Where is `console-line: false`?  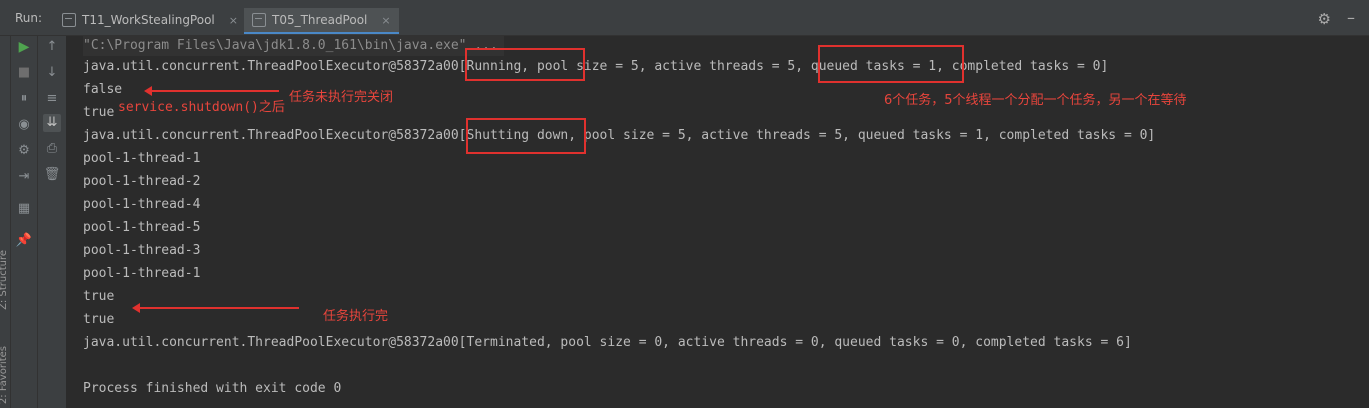 console-line: false is located at coordinates (103, 89).